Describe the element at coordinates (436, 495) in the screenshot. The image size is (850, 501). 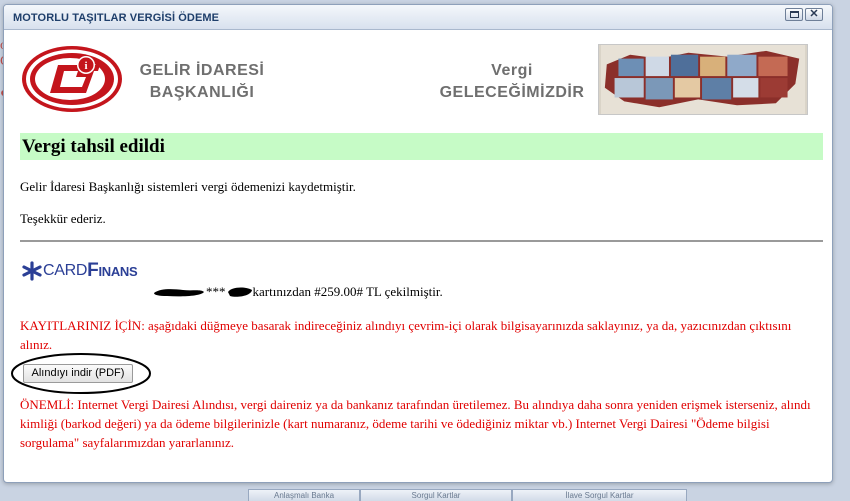
I see `background-tab: Sorgul Kartlar` at that location.